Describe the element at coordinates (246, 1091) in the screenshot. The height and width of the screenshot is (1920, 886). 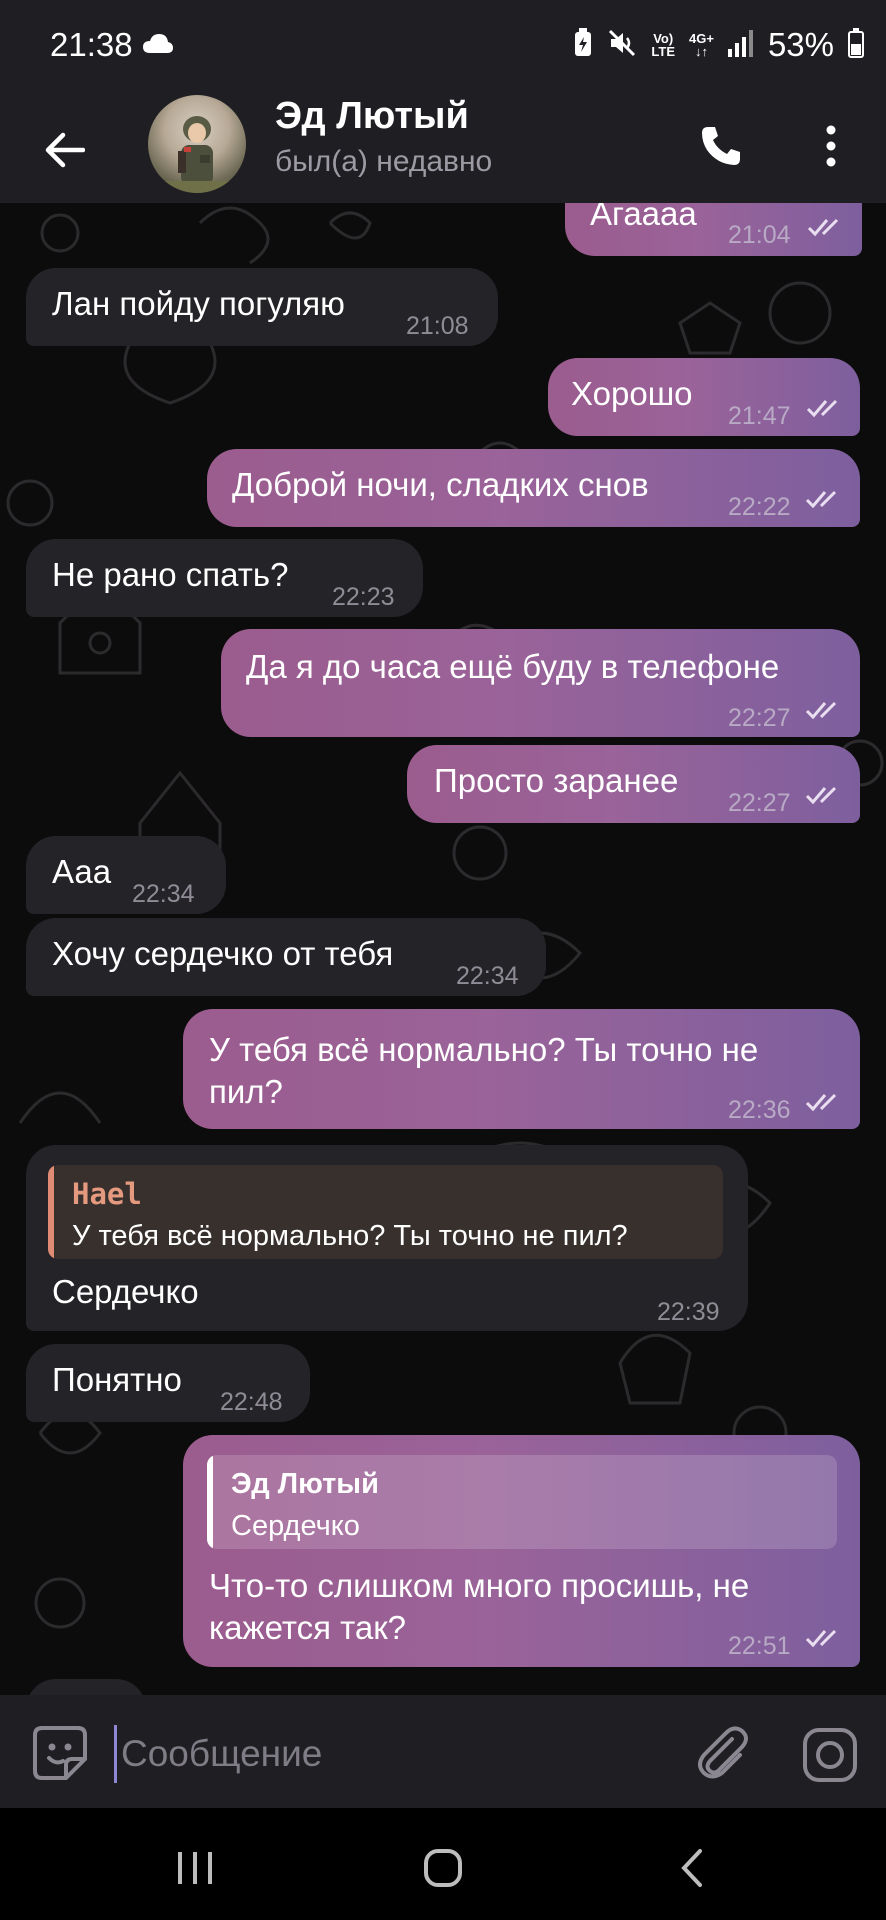
I see `message-text-line2: пил?` at that location.